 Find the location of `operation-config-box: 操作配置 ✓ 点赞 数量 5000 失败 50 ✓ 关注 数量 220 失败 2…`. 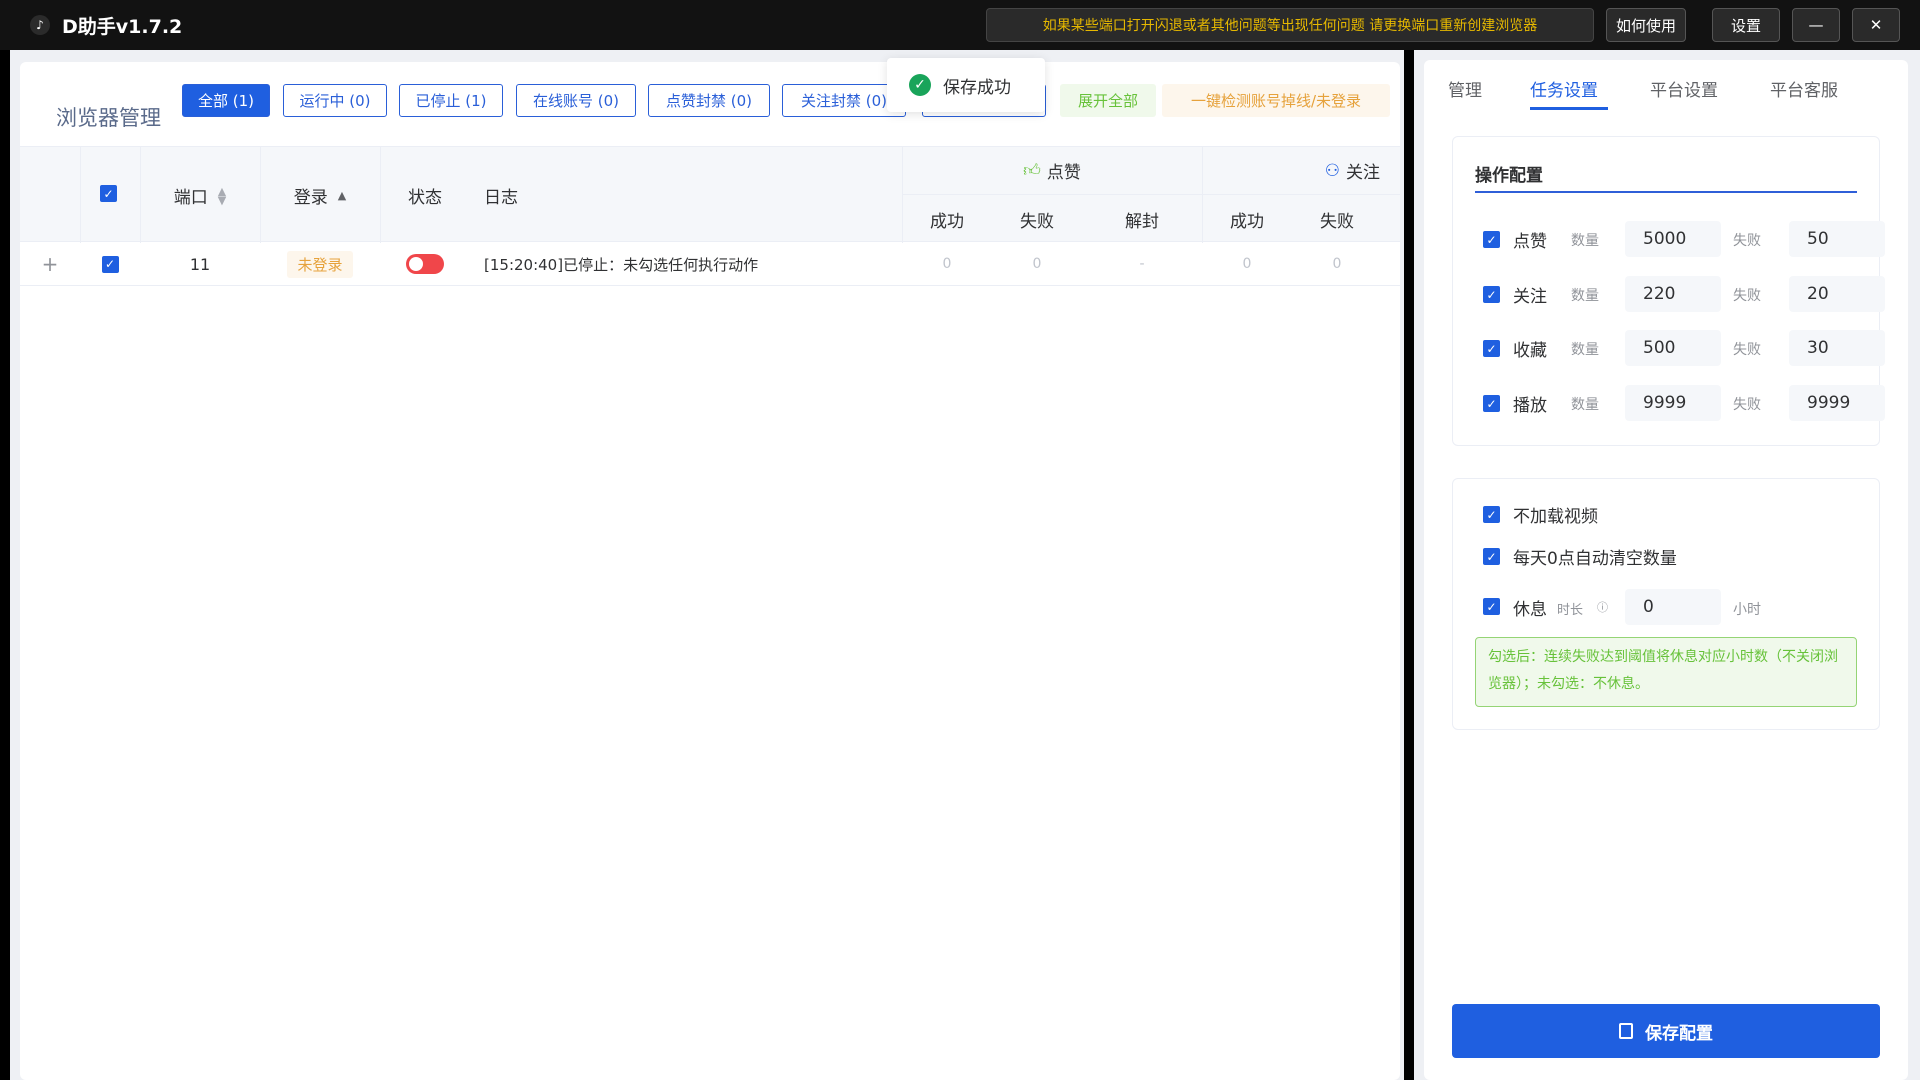

operation-config-box: 操作配置 ✓ 点赞 数量 5000 失败 50 ✓ 关注 数量 220 失败 2… is located at coordinates (1668, 291).